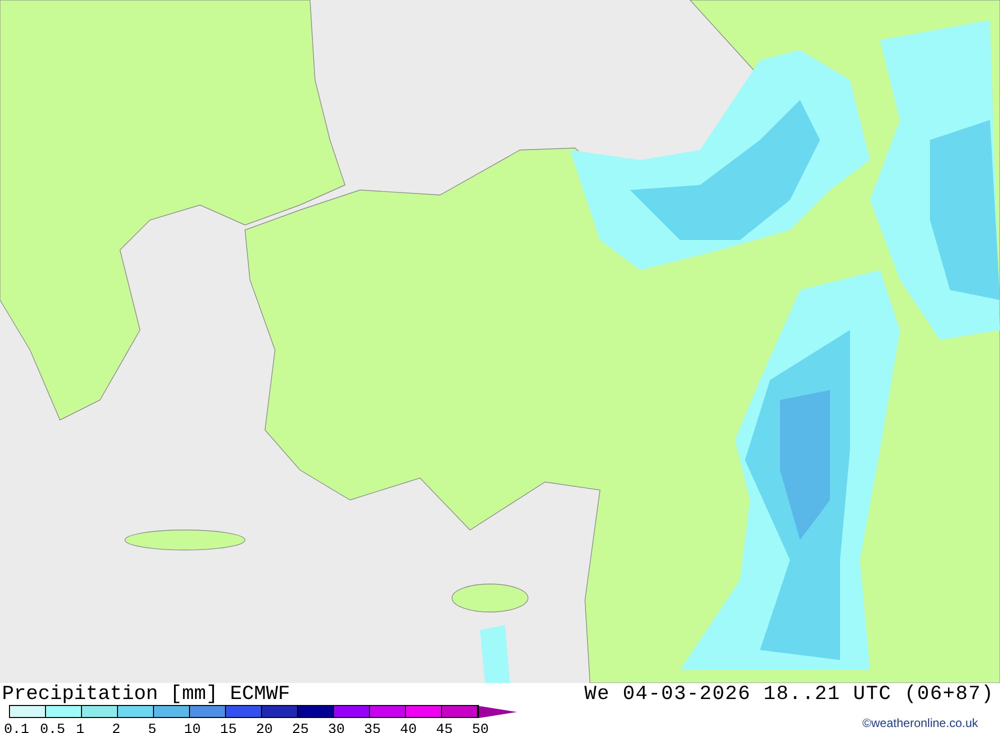 Image resolution: width=1000 pixels, height=733 pixels. Describe the element at coordinates (444, 727) in the screenshot. I see `legend-label: 45` at that location.